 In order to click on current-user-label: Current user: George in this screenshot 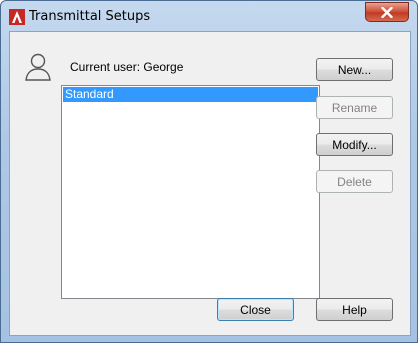, I will do `click(127, 67)`.